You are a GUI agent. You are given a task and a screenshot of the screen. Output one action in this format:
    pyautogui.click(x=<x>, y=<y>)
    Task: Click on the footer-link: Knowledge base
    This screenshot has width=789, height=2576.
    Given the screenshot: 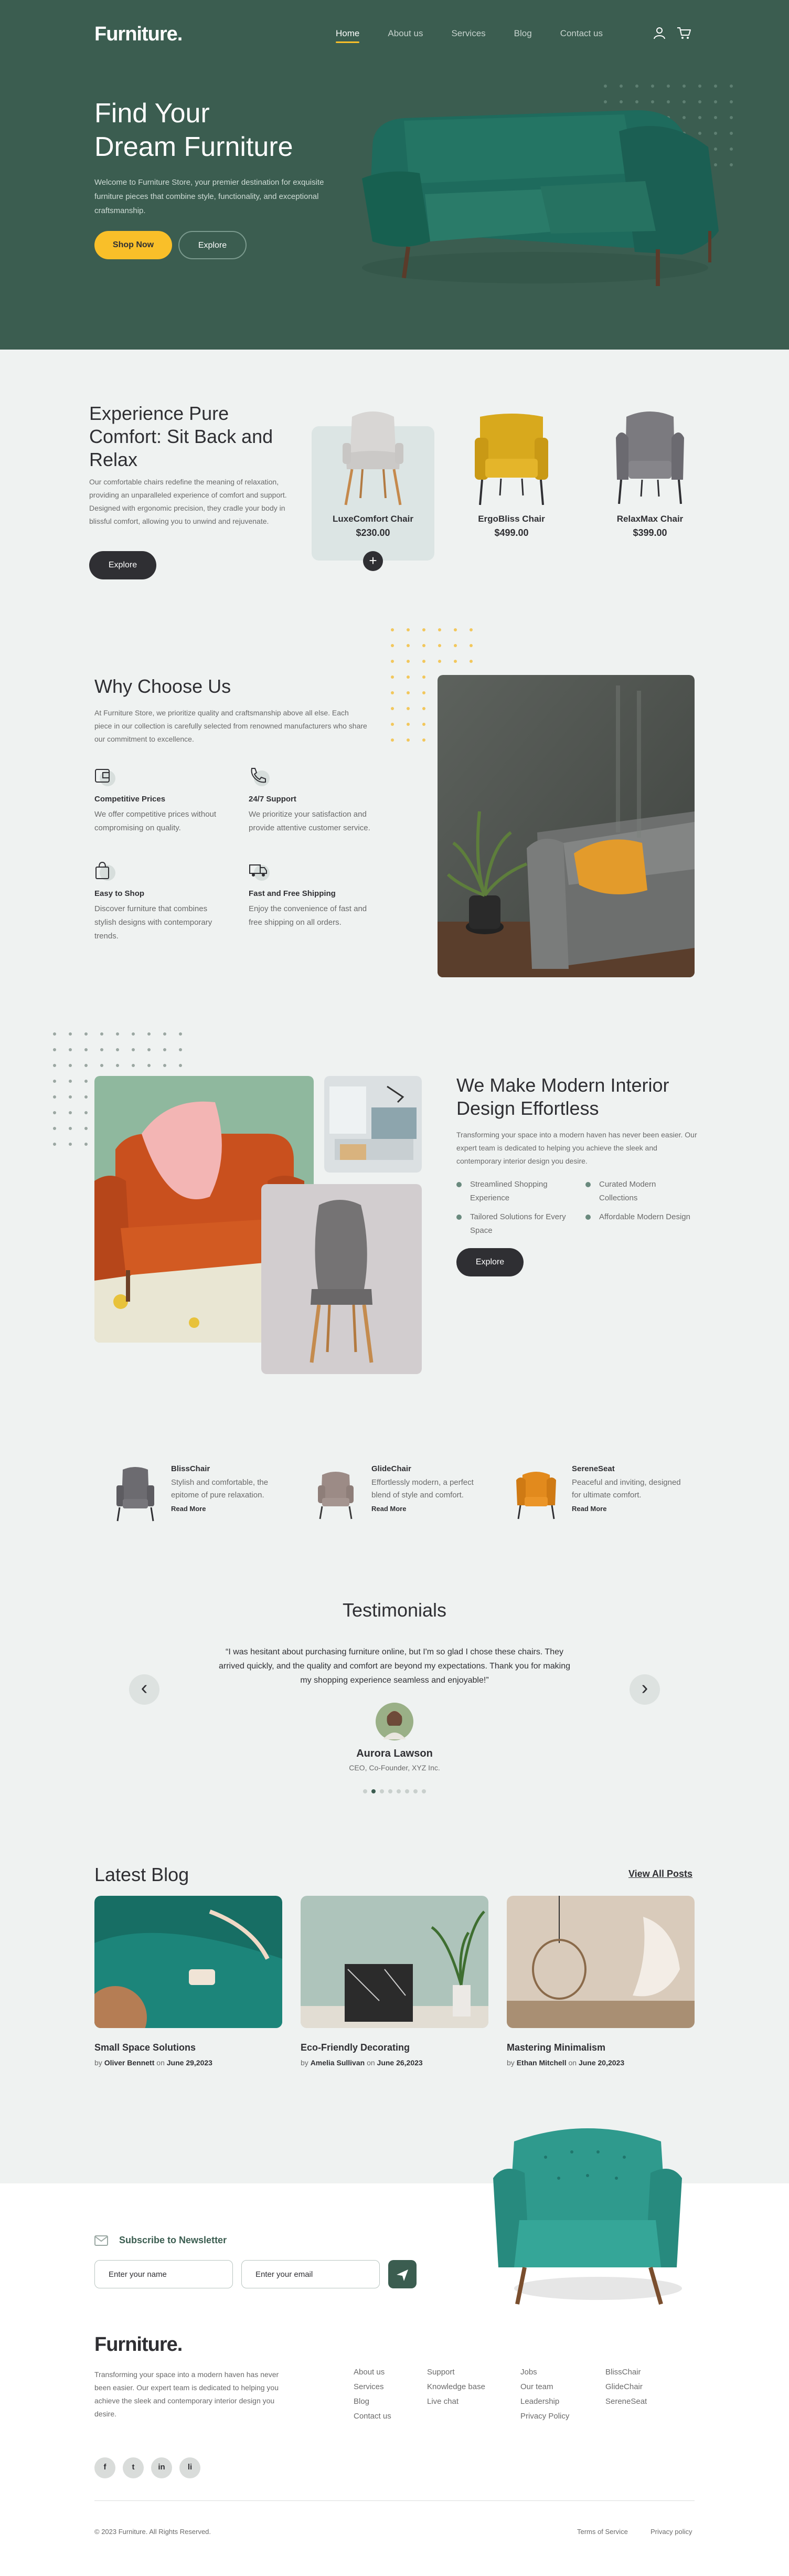 What is the action you would take?
    pyautogui.click(x=456, y=2387)
    